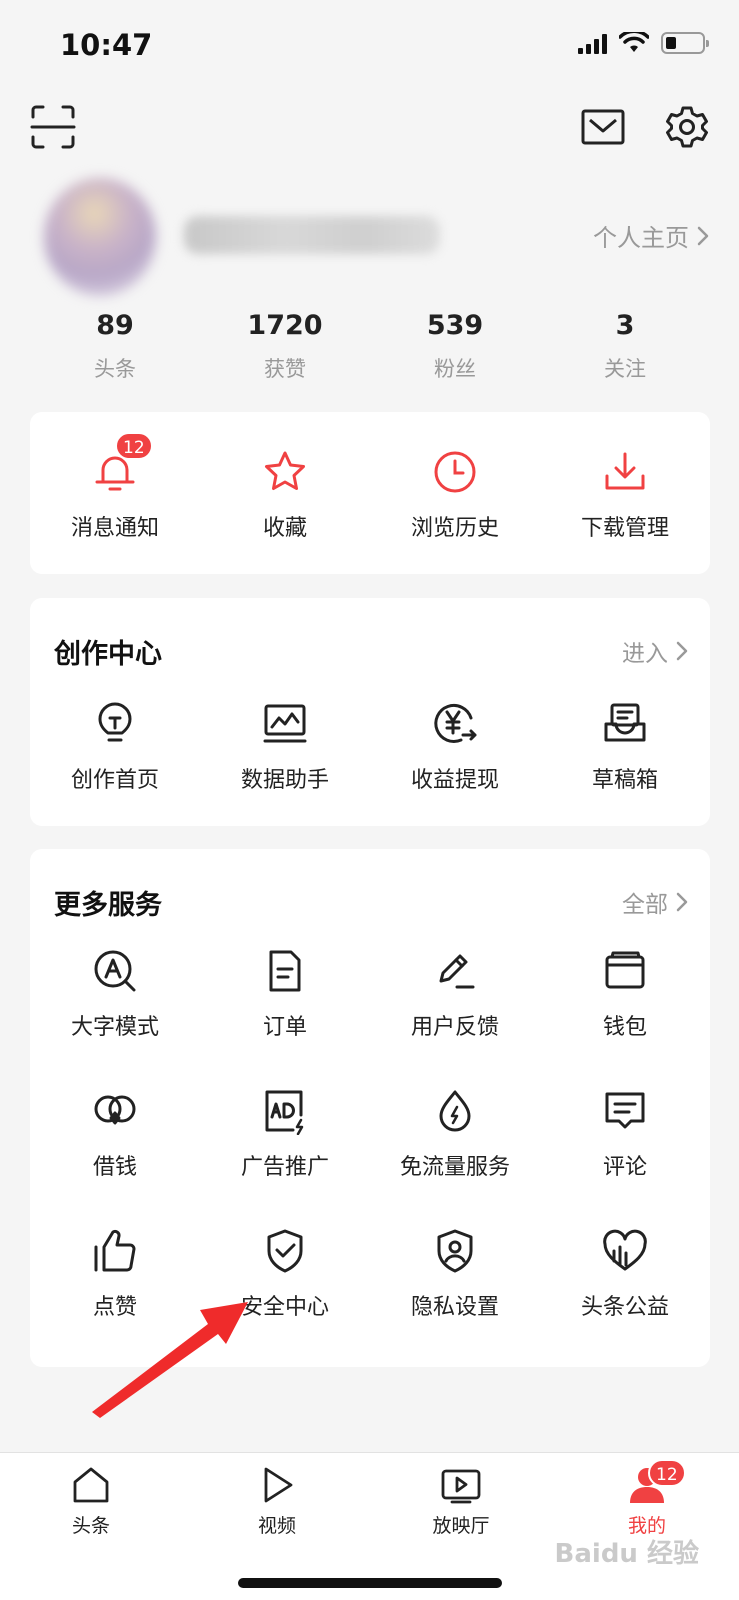  What do you see at coordinates (667, 1473) in the screenshot?
I see `tab-badge: 12` at bounding box center [667, 1473].